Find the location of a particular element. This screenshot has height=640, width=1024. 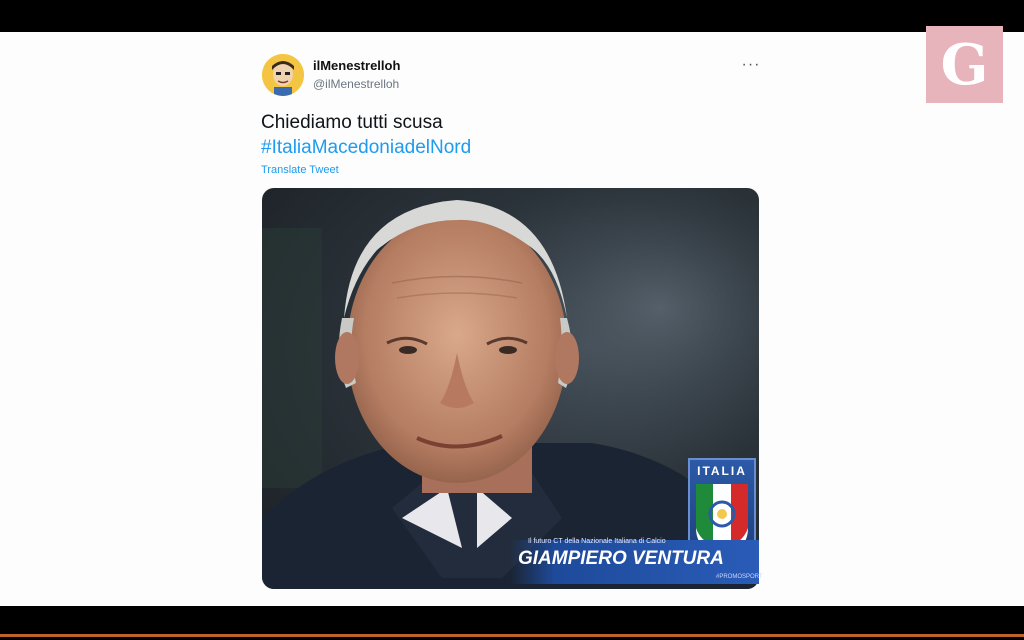

display-name: ilMenestrelloh is located at coordinates (356, 65).